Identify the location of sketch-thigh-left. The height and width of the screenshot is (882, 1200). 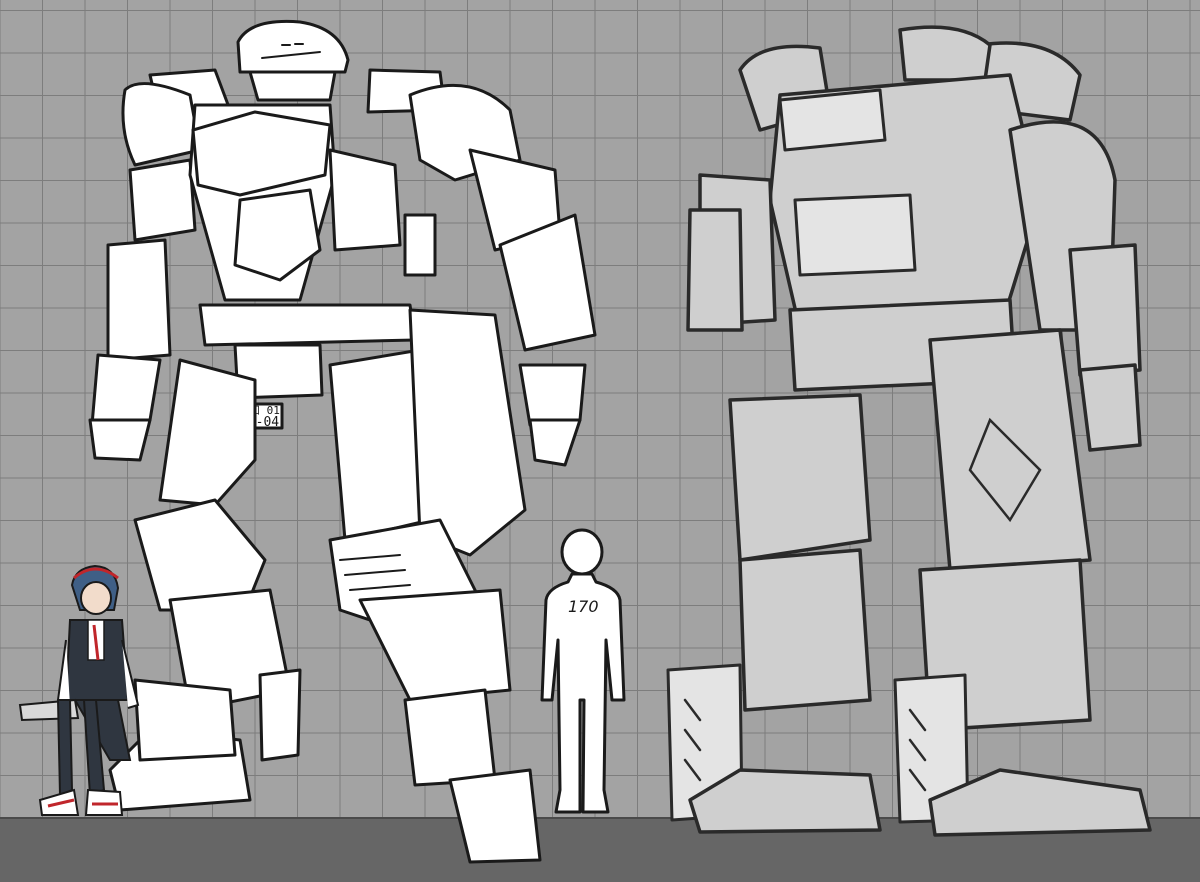
(800, 477).